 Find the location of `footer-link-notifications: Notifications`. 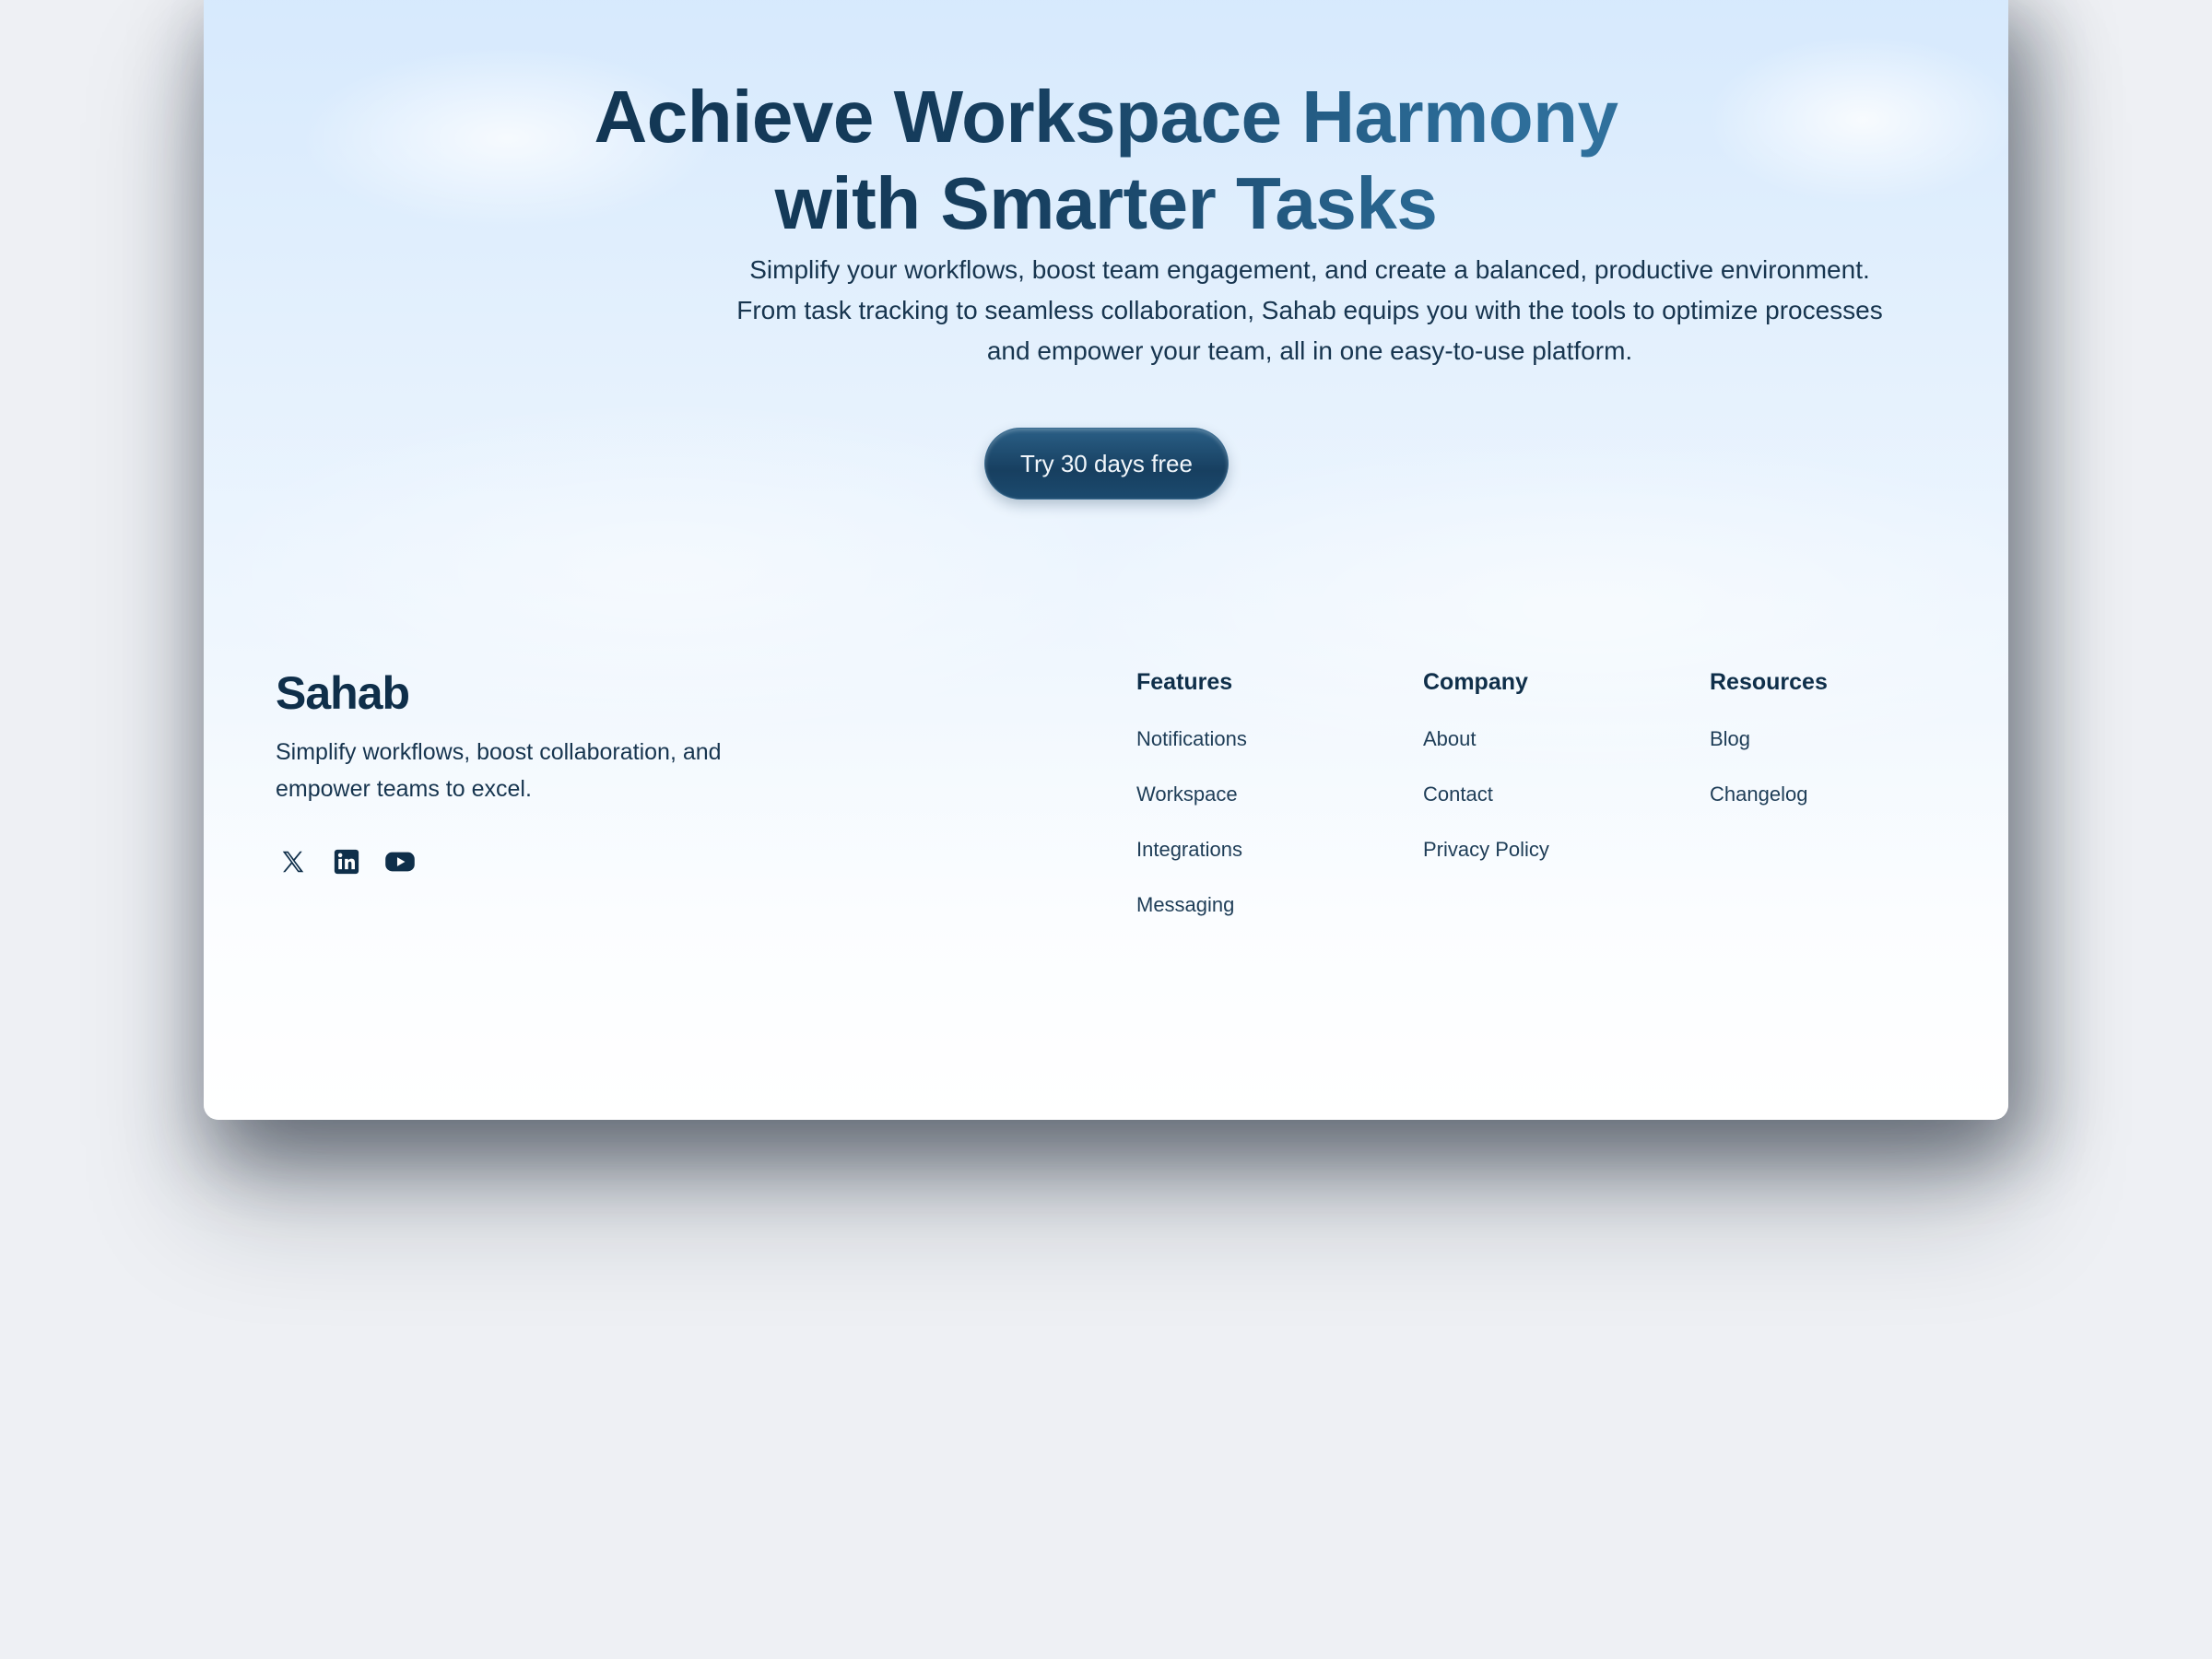

footer-link-notifications: Notifications is located at coordinates (1191, 738).